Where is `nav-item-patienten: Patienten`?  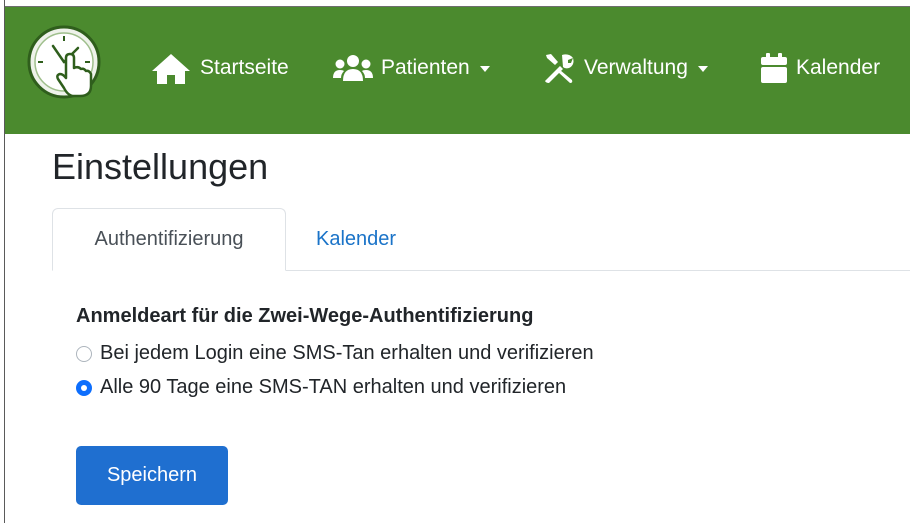 nav-item-patienten: Patienten is located at coordinates (411, 68).